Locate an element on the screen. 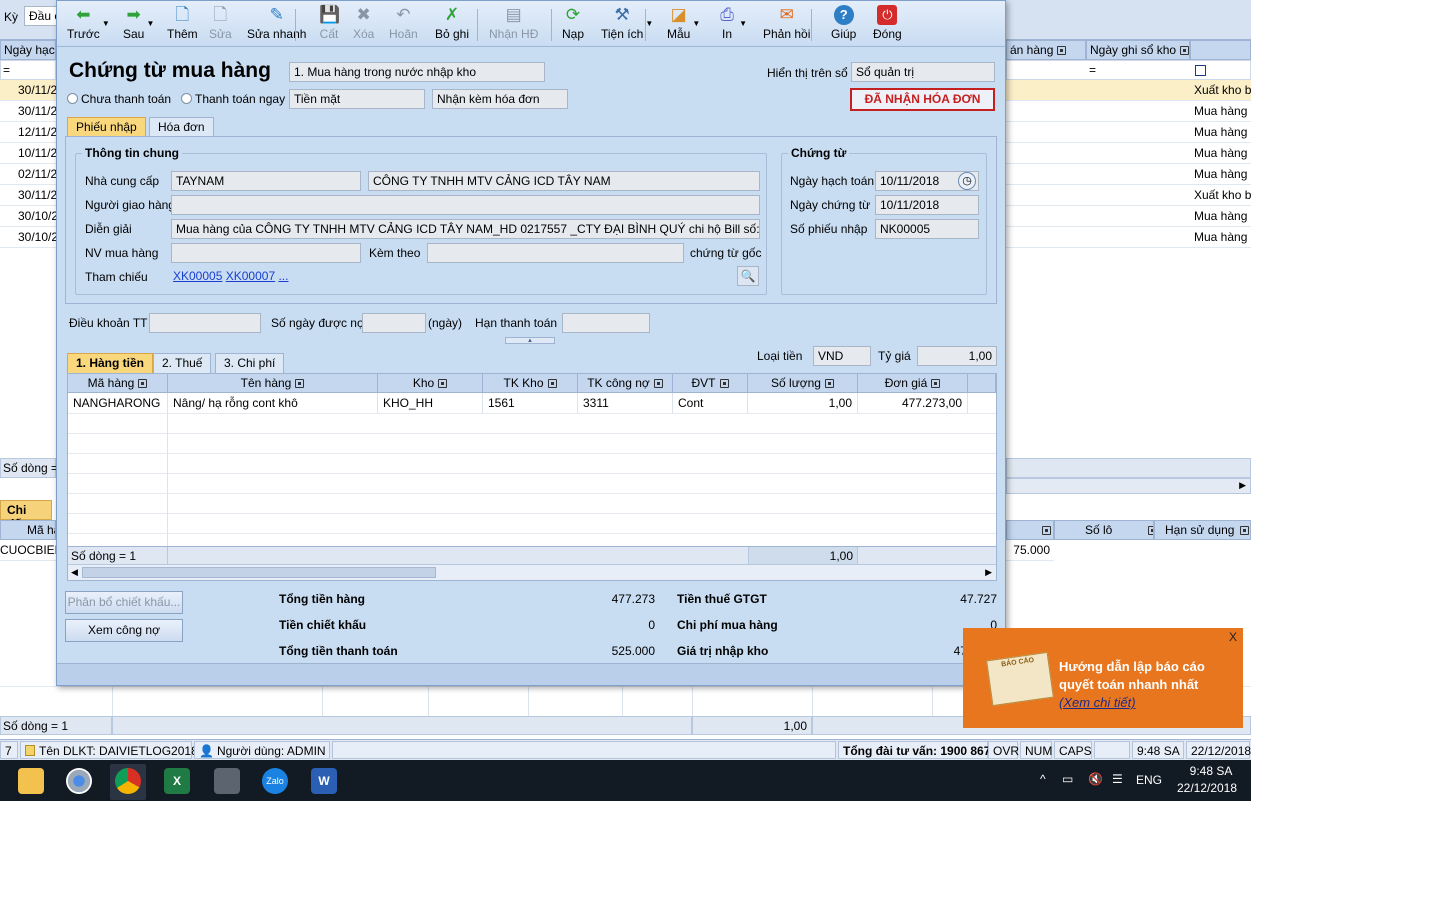 This screenshot has height=900, width=1440. invoice-option-select: Nhận kèm hóa đơn is located at coordinates (500, 99).